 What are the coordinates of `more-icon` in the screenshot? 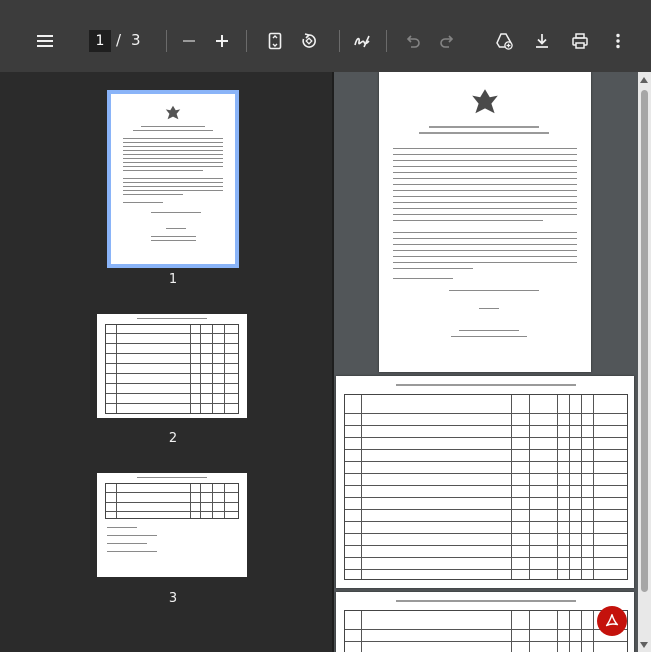 It's located at (618, 41).